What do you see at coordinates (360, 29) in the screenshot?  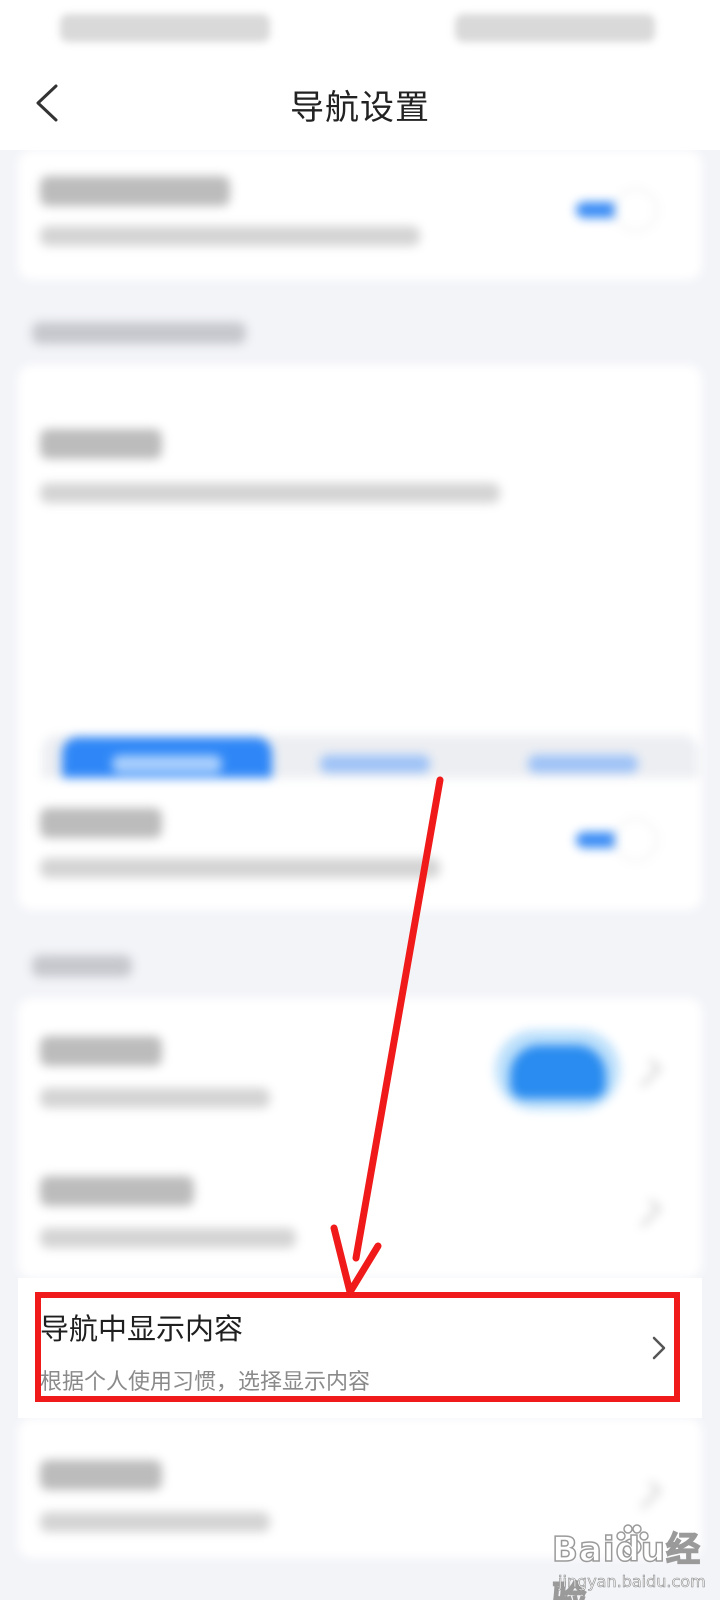 I see `status-bar` at bounding box center [360, 29].